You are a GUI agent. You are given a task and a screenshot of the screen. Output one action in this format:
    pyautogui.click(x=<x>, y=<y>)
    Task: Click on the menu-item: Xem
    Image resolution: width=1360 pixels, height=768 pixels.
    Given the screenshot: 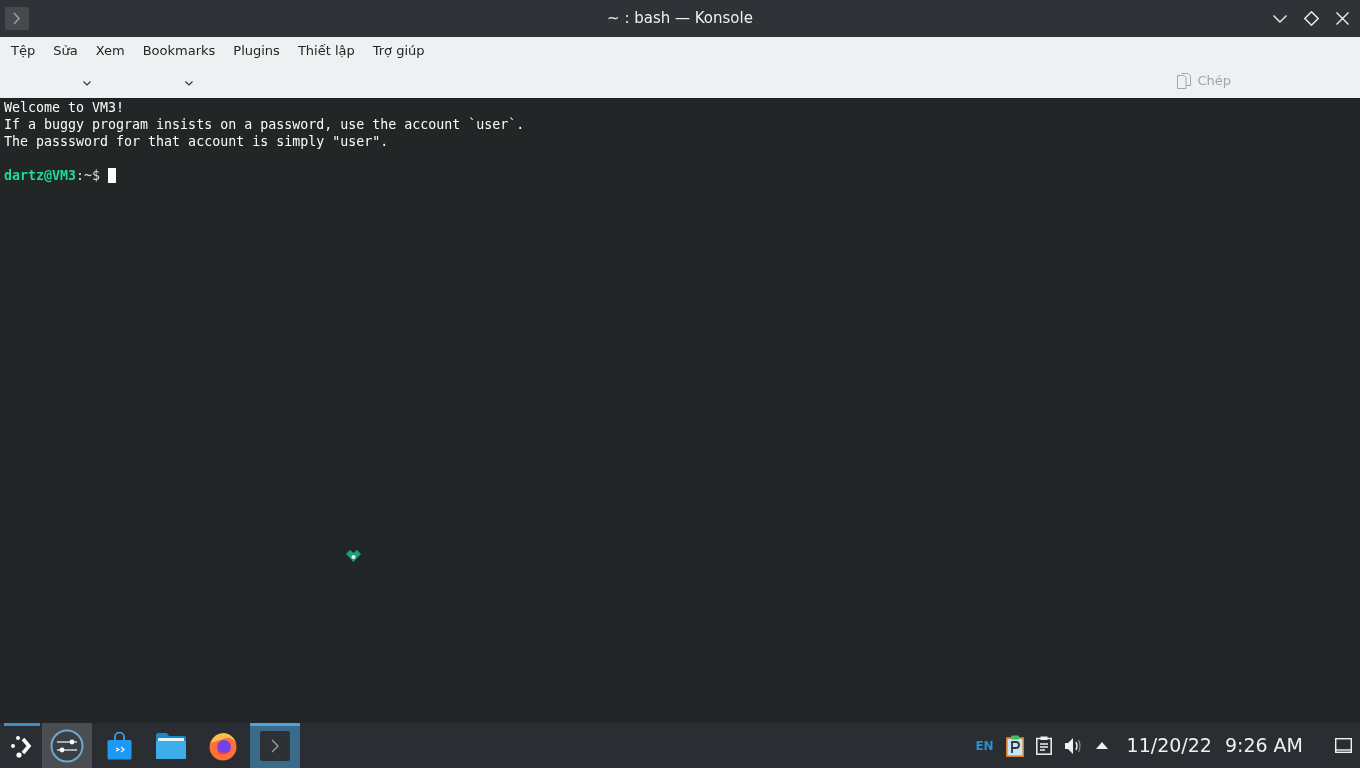 What is the action you would take?
    pyautogui.click(x=110, y=50)
    